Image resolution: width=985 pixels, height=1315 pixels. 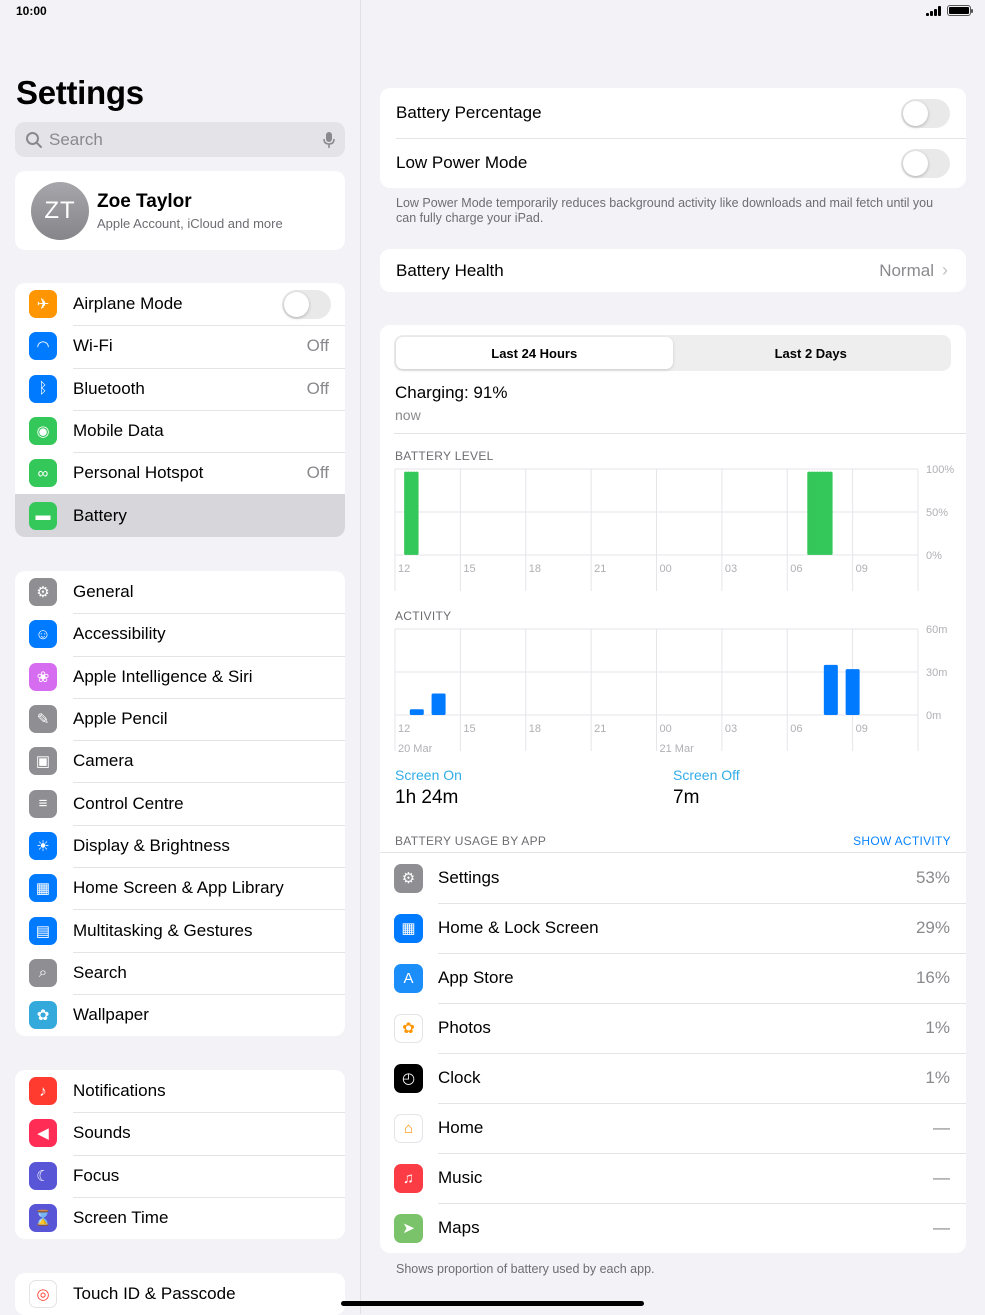 What do you see at coordinates (180, 718) in the screenshot?
I see `sidebar-item-apple-pencil: ✎ Apple Pencil` at bounding box center [180, 718].